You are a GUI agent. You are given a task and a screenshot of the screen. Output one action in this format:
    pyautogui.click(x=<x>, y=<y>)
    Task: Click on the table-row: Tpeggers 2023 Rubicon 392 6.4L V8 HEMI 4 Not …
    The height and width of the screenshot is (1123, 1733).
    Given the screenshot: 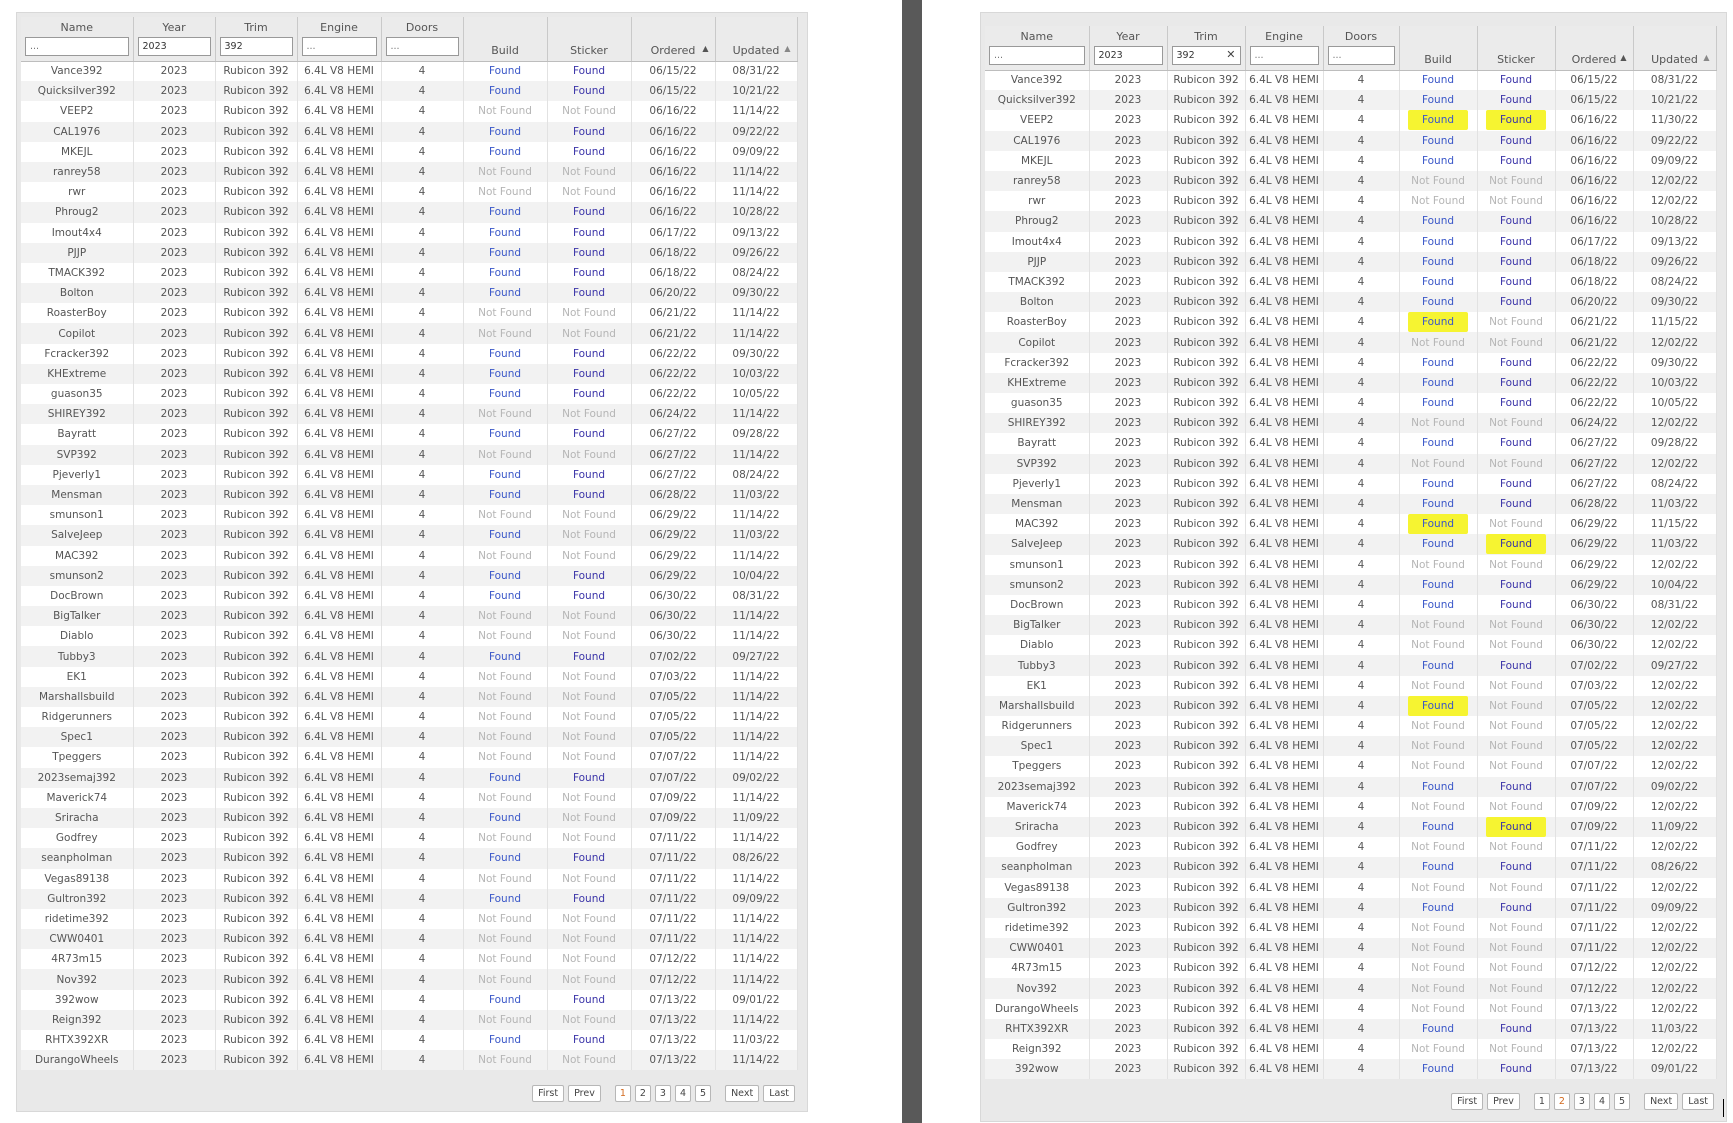 What is the action you would take?
    pyautogui.click(x=409, y=757)
    